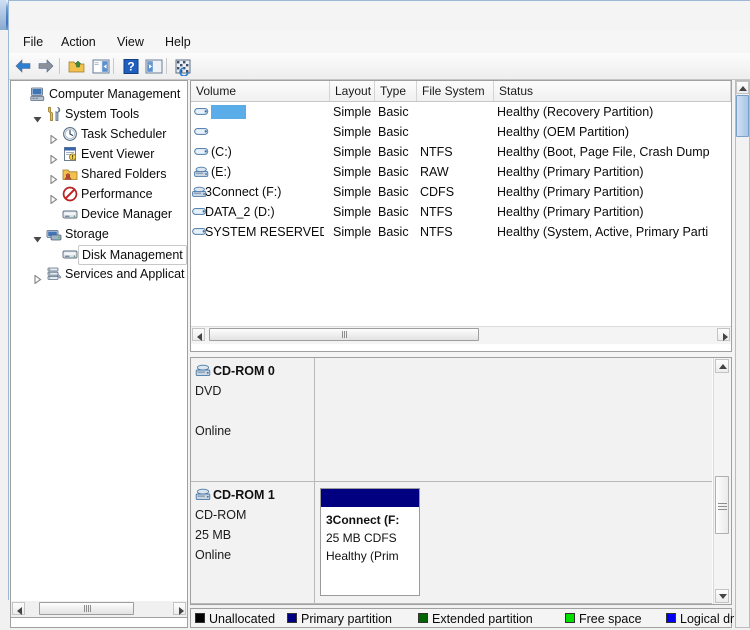 The image size is (750, 630). I want to click on disk-name: CD-ROM 1, so click(244, 495).